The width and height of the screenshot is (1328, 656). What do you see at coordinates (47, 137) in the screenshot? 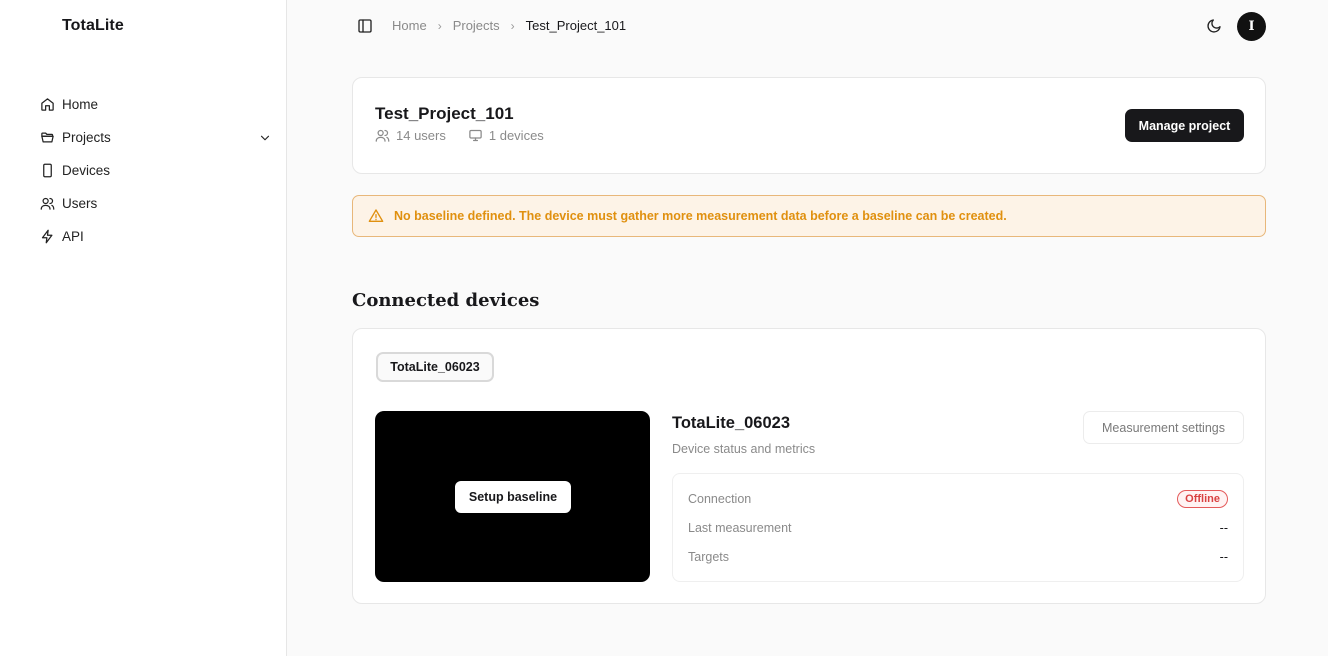
I see `folder-icon` at bounding box center [47, 137].